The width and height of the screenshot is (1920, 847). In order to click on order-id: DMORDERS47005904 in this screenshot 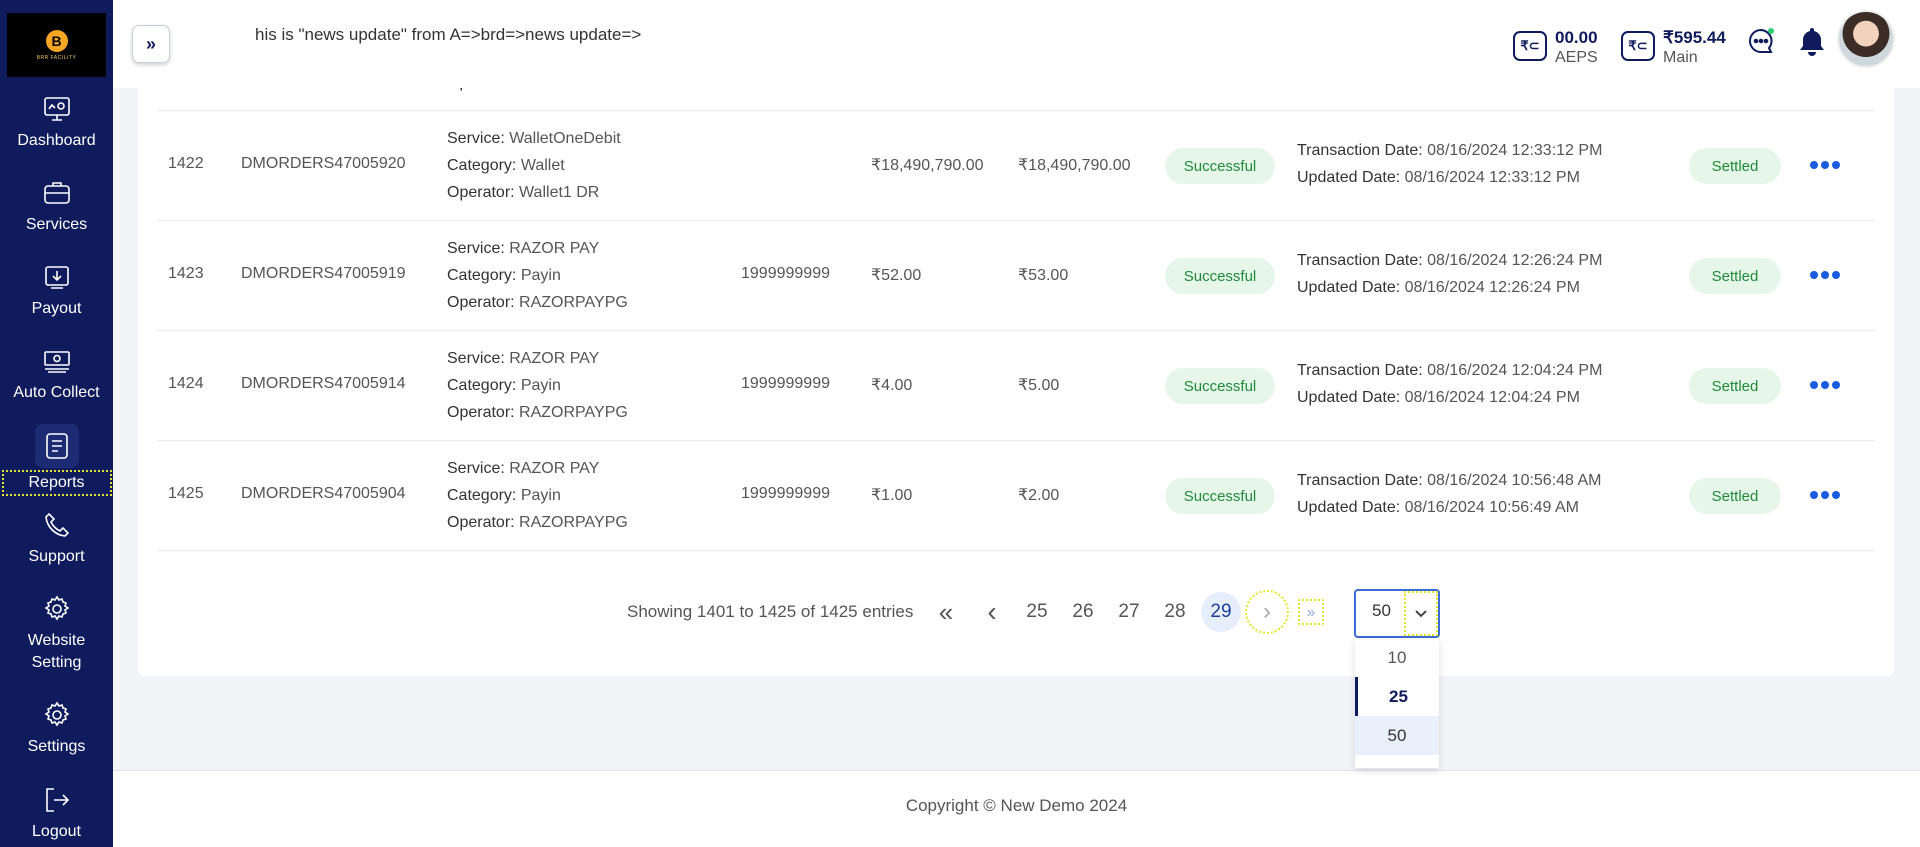, I will do `click(323, 493)`.